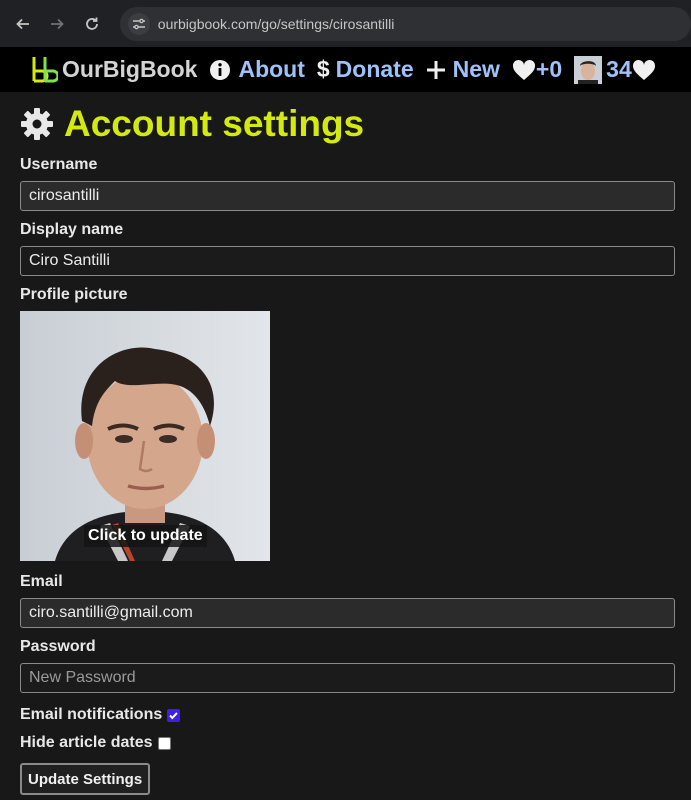  Describe the element at coordinates (347, 715) in the screenshot. I see `email-notifications-row: Email notifications` at that location.